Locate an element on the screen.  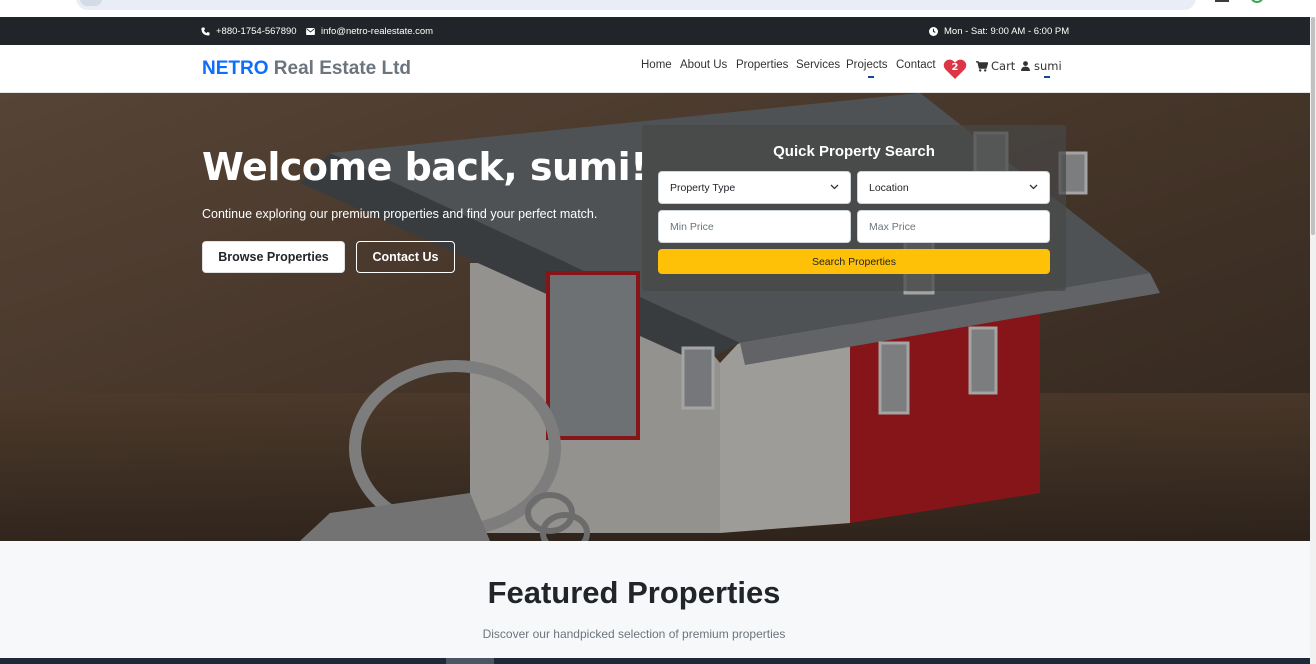
clock-icon is located at coordinates (933, 31).